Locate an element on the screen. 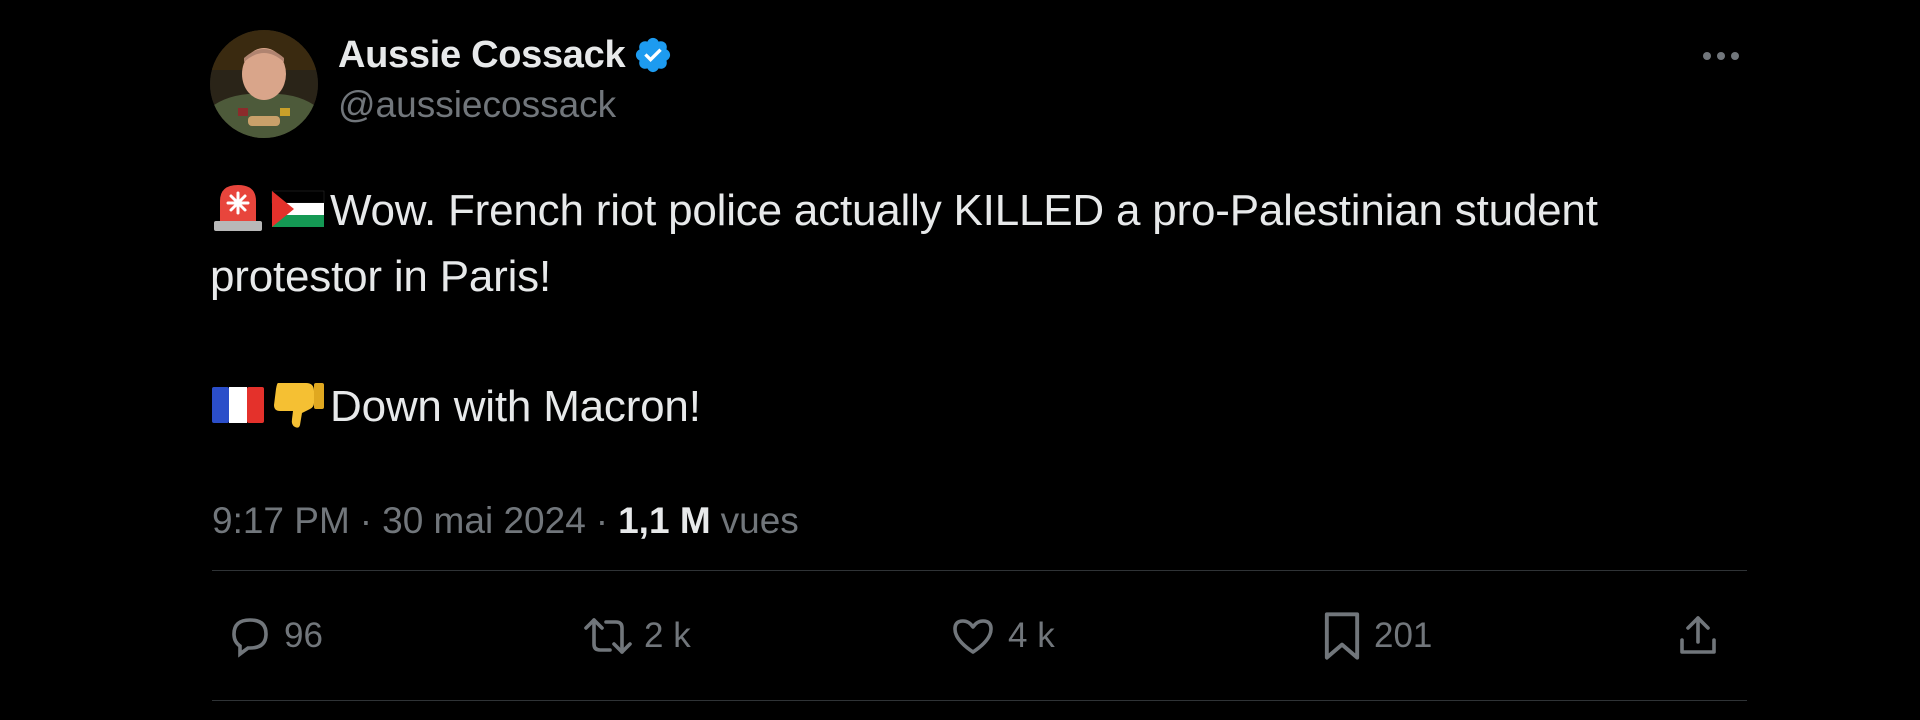 Image resolution: width=1920 pixels, height=720 pixels. more-dots-icon is located at coordinates (1721, 56).